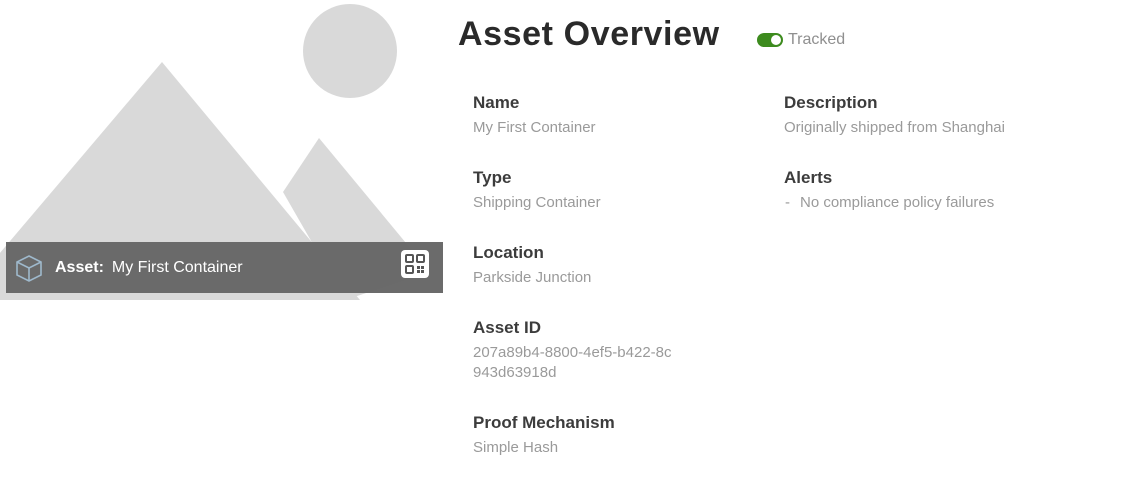  I want to click on toggle-knob, so click(776, 40).